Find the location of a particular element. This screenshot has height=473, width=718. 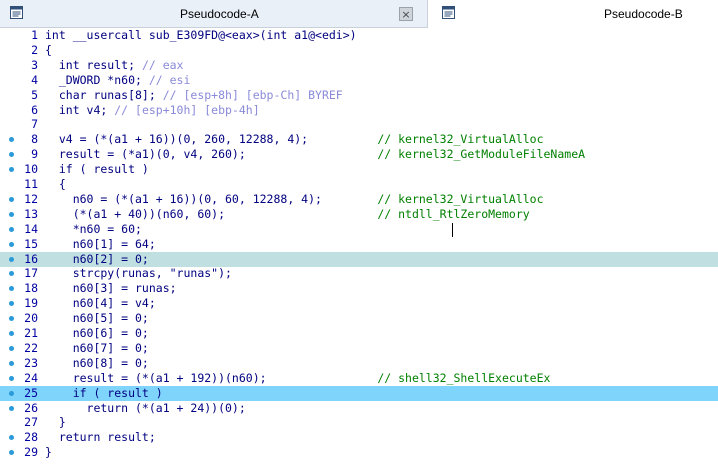

line-number: 12 is located at coordinates (31, 198).